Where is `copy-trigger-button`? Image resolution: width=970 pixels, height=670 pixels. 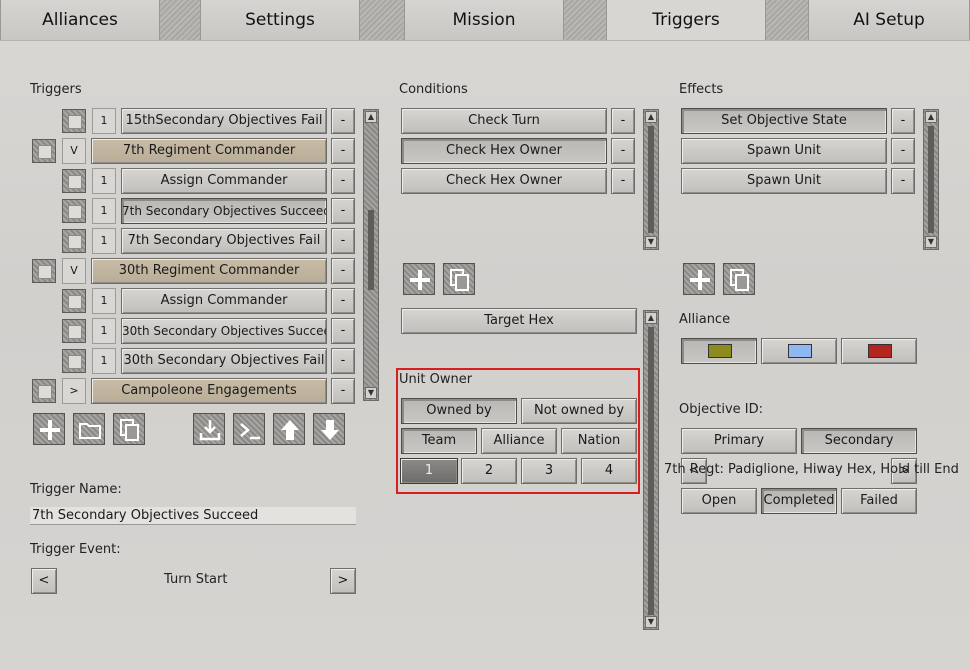
copy-trigger-button is located at coordinates (129, 429).